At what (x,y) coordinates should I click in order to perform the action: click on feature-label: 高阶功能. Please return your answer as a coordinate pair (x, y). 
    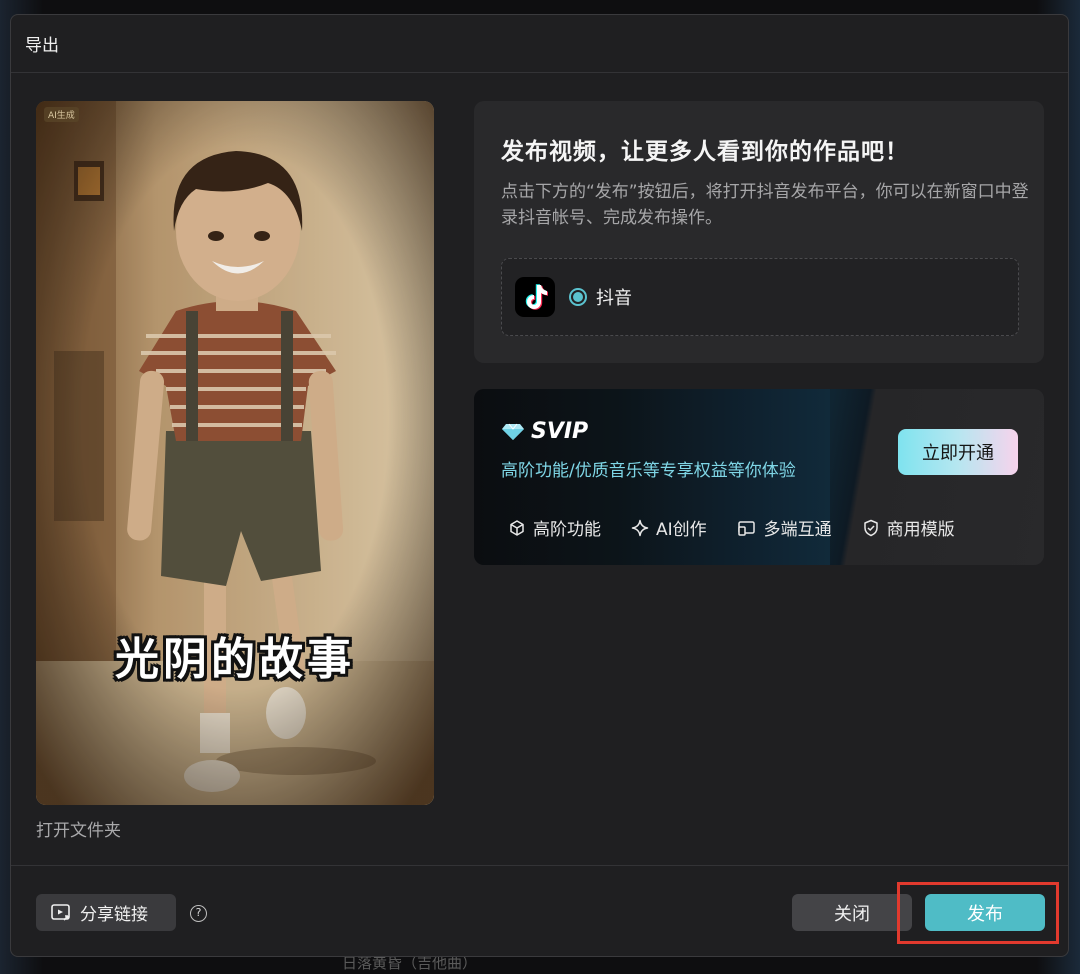
    Looking at the image, I should click on (567, 530).